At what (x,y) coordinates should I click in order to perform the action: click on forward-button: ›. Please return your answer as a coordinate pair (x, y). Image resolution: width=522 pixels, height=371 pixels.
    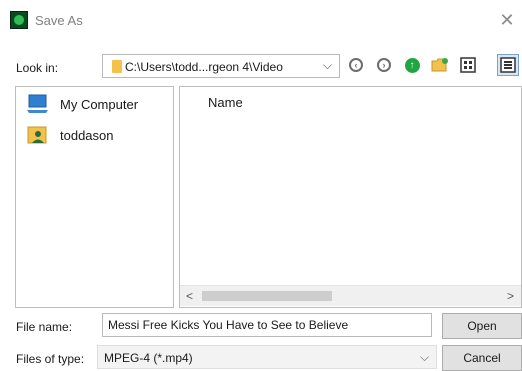
    Looking at the image, I should click on (384, 65).